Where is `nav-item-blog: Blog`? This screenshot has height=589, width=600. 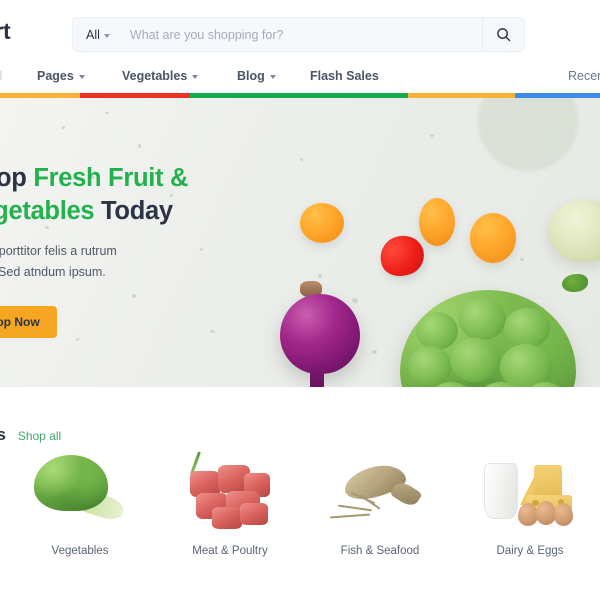 nav-item-blog: Blog is located at coordinates (256, 76).